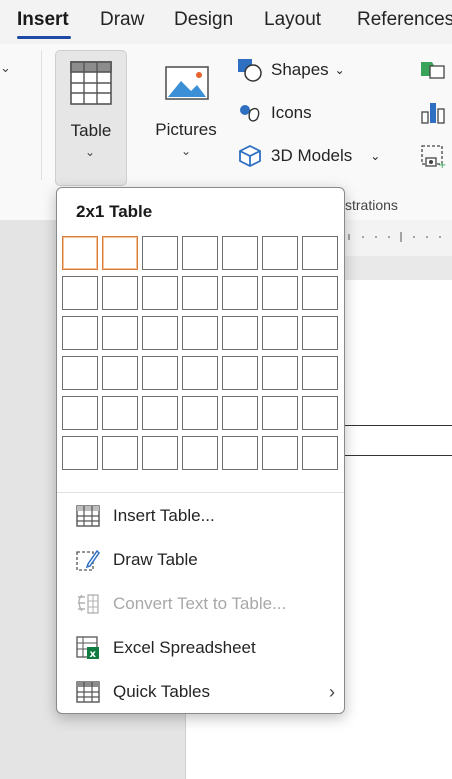 This screenshot has height=779, width=452. I want to click on 3d-models-button: 3D Models ⌄, so click(308, 156).